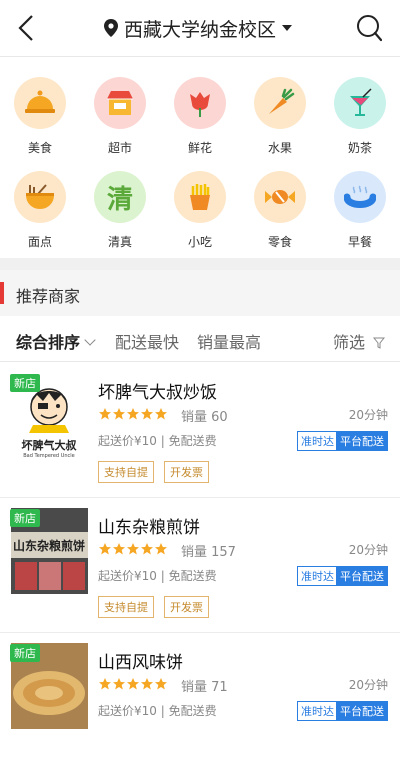  I want to click on section-accent-bar, so click(2, 293).